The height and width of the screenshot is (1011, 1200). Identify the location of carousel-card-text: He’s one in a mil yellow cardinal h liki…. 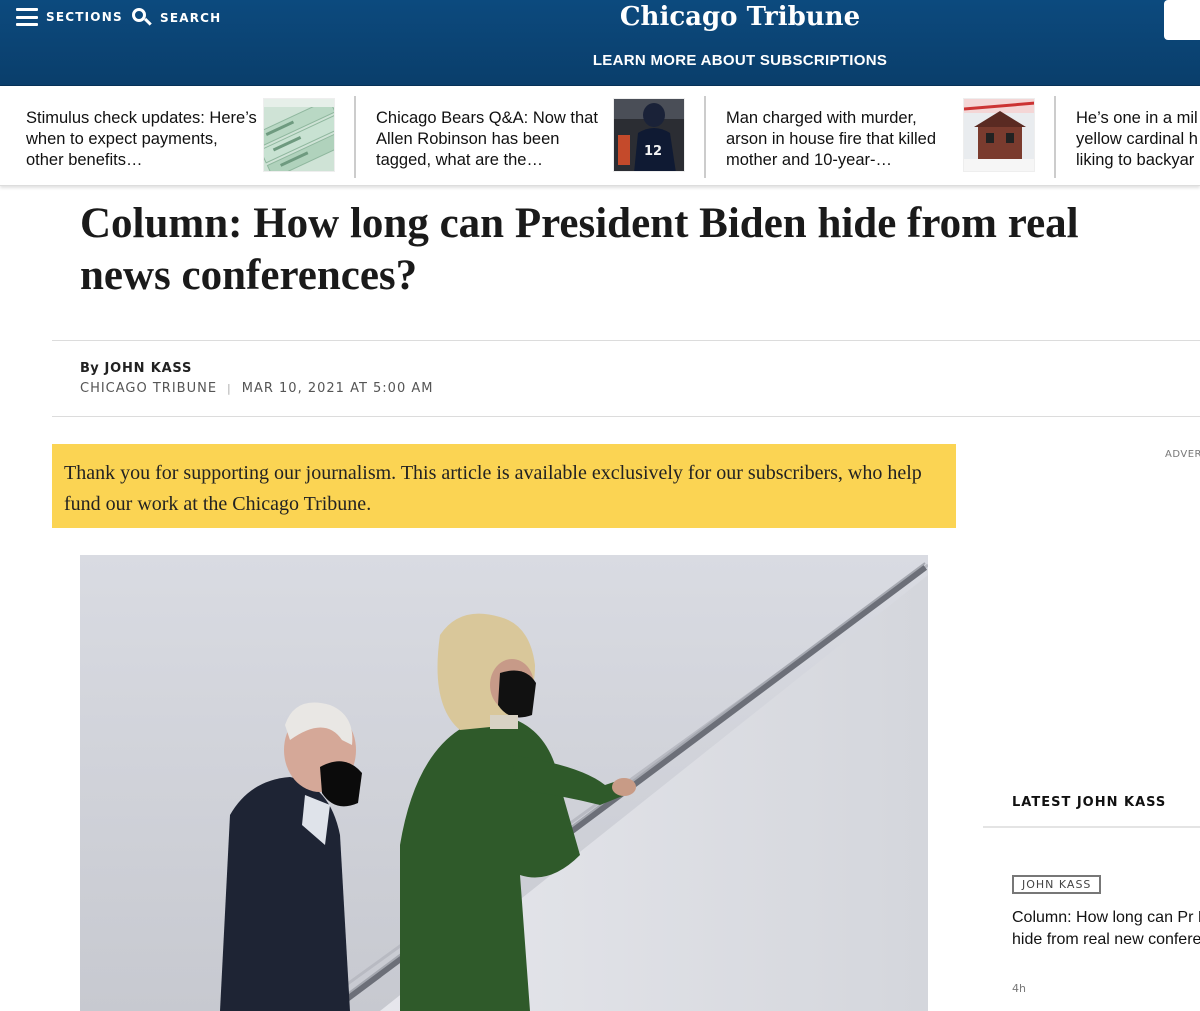
(1137, 139).